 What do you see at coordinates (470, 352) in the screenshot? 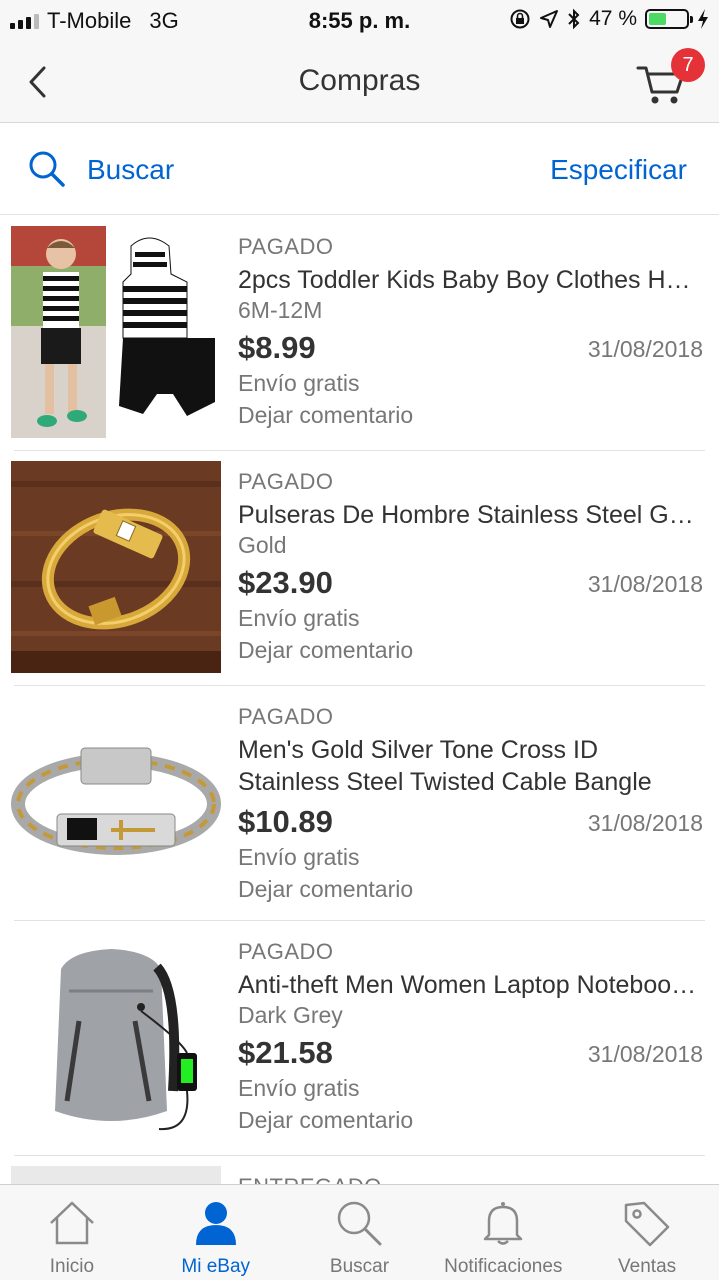
I see `price-row: $8.99 31/08/2018` at bounding box center [470, 352].